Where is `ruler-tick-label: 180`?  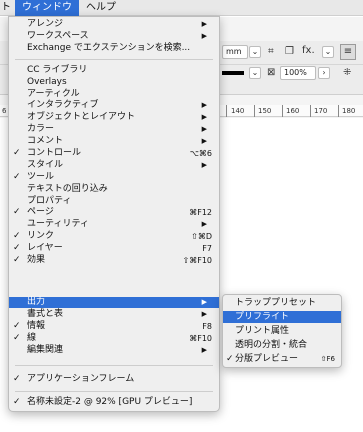
ruler-tick-label: 180 is located at coordinates (349, 111).